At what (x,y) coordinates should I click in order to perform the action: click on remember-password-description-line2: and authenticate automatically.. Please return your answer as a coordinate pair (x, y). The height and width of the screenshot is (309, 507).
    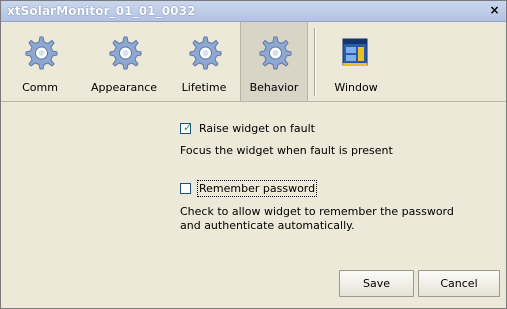
    Looking at the image, I should click on (267, 225).